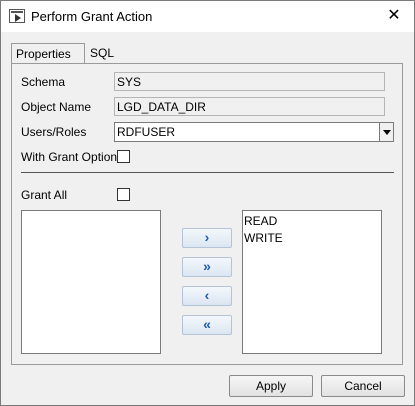  I want to click on remove-selected-button: ‹, so click(207, 296).